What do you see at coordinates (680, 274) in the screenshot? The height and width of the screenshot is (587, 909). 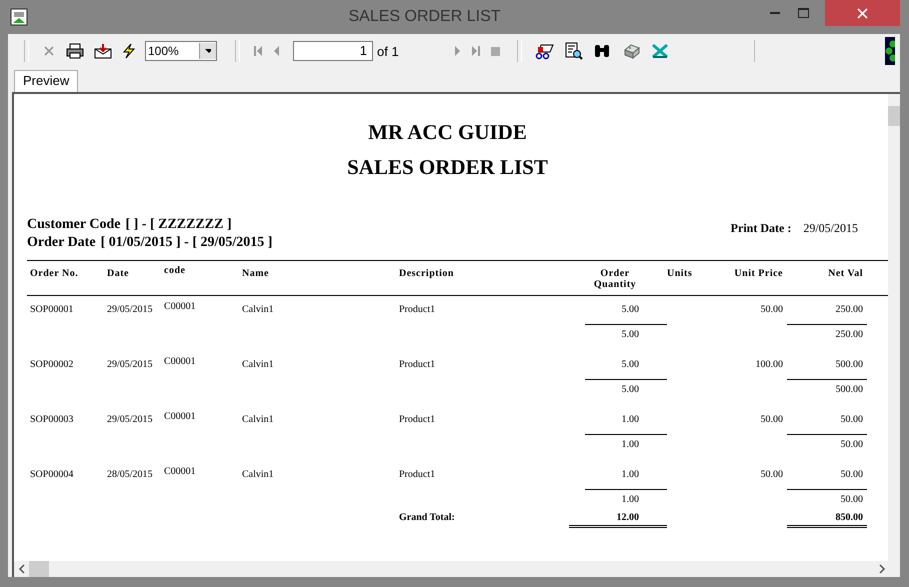 I see `column-header: Units` at bounding box center [680, 274].